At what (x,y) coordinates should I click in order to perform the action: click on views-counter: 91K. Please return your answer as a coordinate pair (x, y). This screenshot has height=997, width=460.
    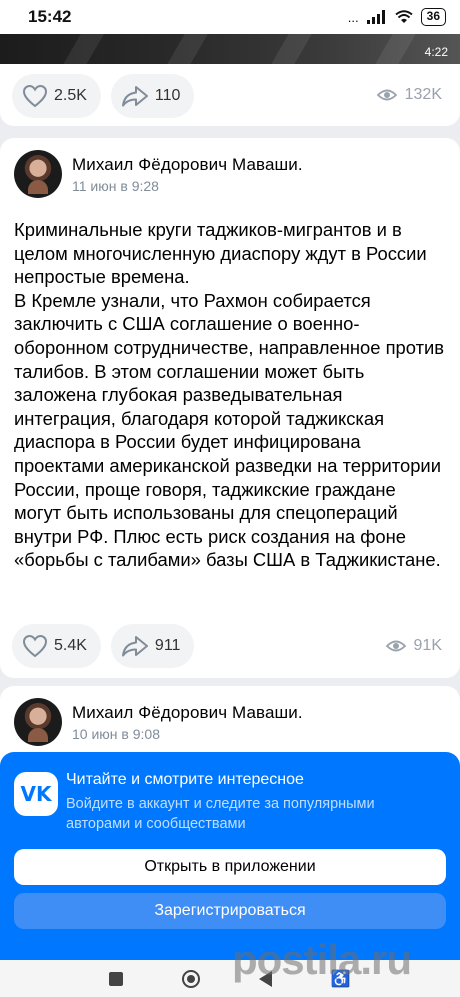
    Looking at the image, I should click on (416, 646).